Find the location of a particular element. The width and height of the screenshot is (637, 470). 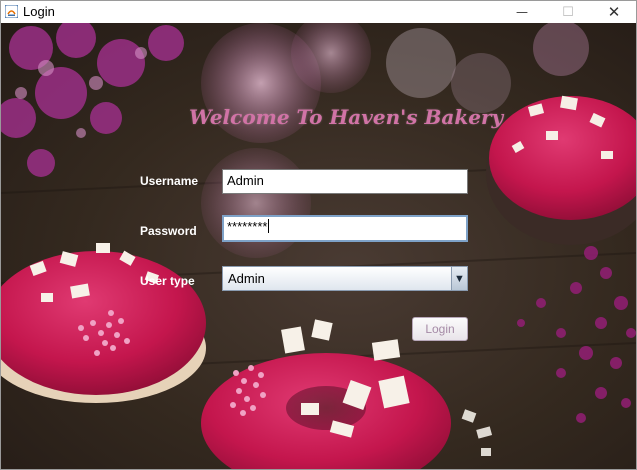

minimize-icon: — is located at coordinates (522, 12).